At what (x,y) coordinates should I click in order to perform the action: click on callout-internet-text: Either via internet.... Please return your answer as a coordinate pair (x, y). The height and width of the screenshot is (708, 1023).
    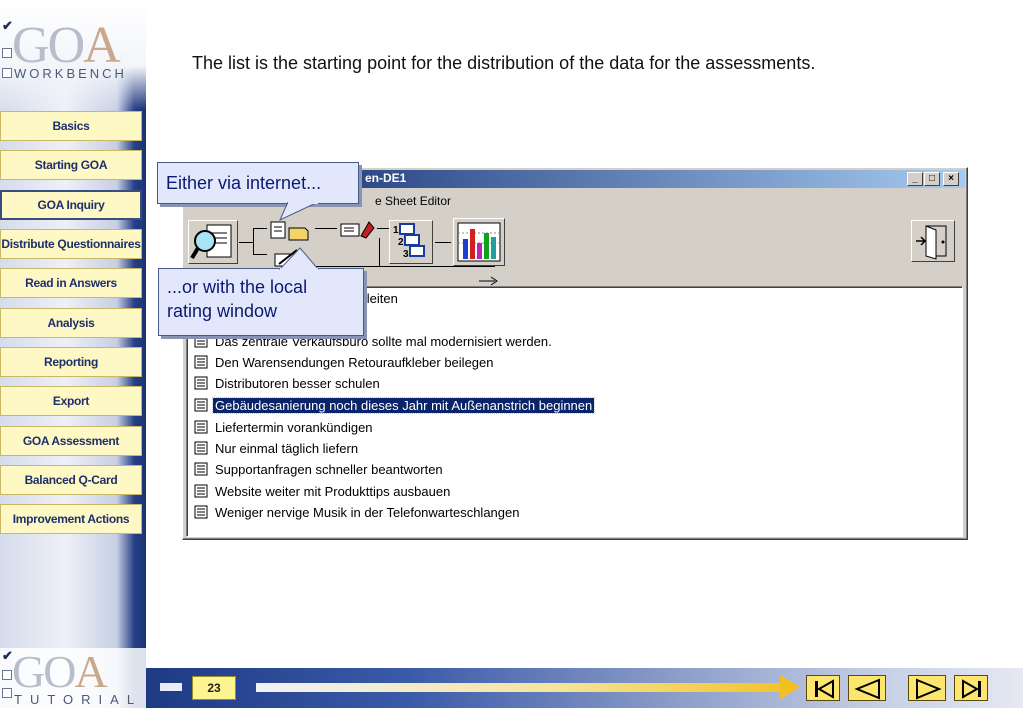
    Looking at the image, I should click on (244, 183).